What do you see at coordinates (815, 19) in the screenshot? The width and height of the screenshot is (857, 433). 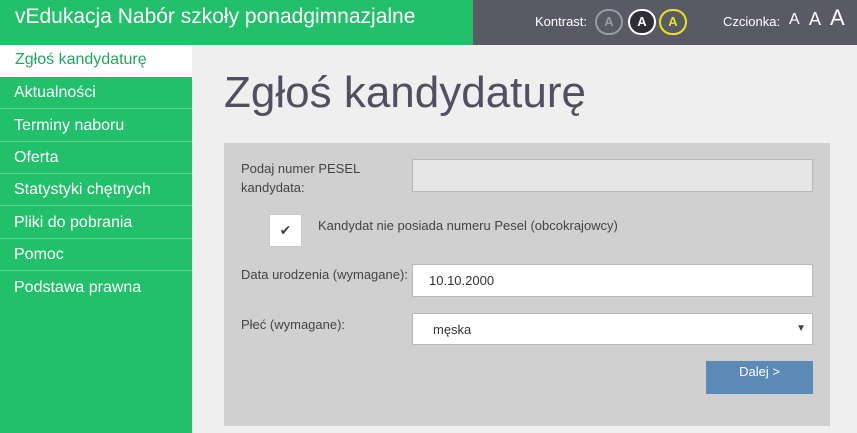 I see `font-medium-button: A` at bounding box center [815, 19].